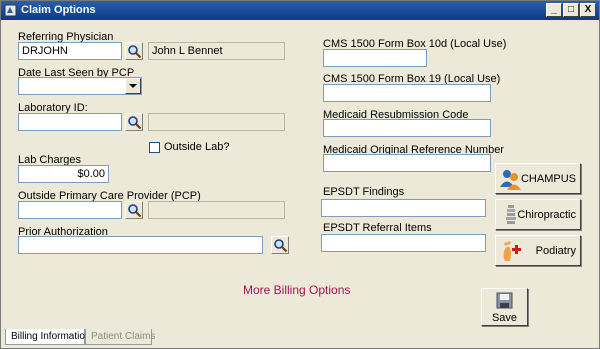  I want to click on medicaid-resubmission-input, so click(407, 128).